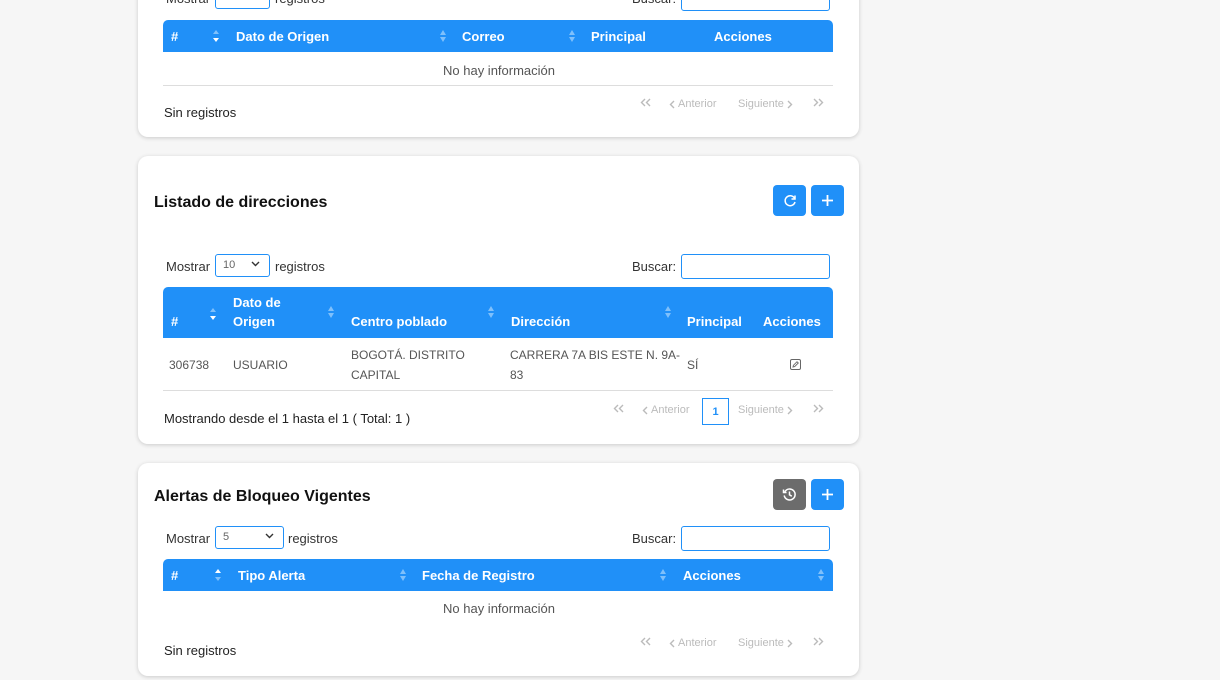 The image size is (1220, 680). Describe the element at coordinates (795, 364) in the screenshot. I see `edit-icon` at that location.